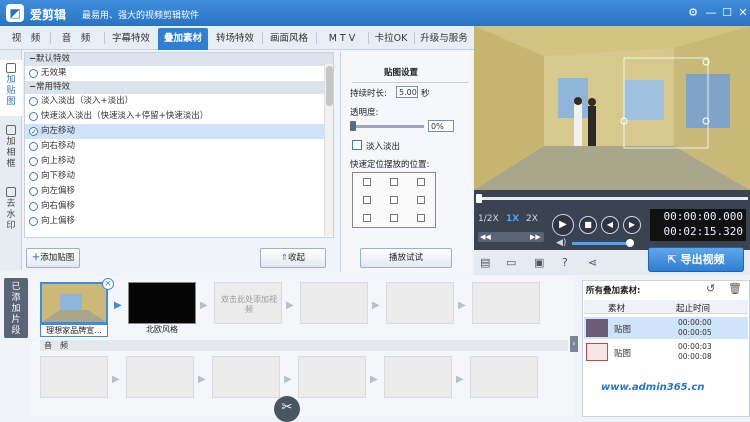 The image size is (750, 422). Describe the element at coordinates (696, 259) in the screenshot. I see `export-video-button: ⇱ 导出视频` at that location.